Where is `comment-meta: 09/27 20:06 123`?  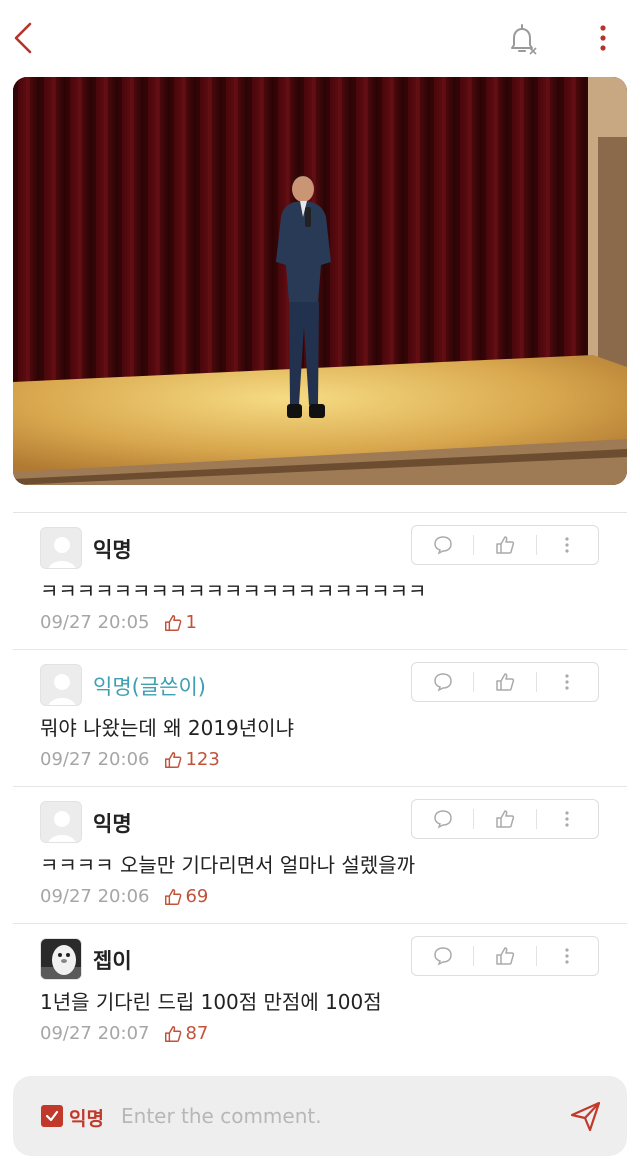
comment-meta: 09/27 20:06 123 is located at coordinates (130, 759).